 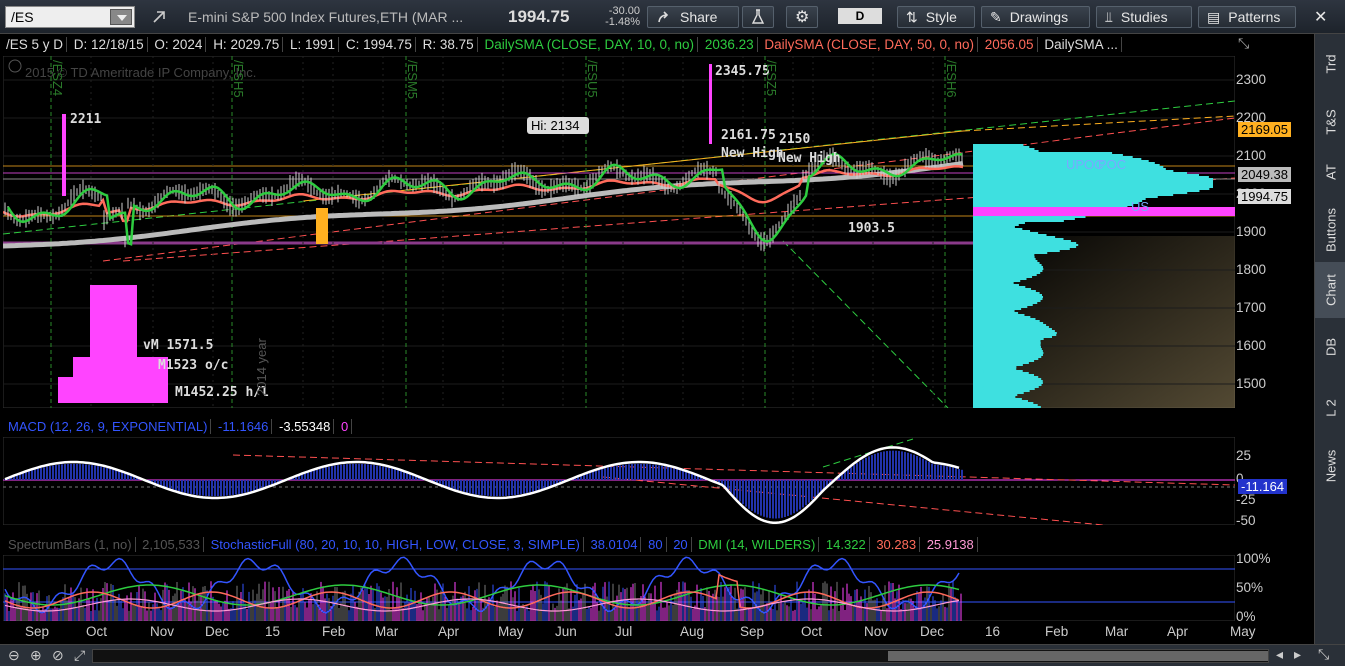 I want to click on macd-tick: 25, so click(x=1244, y=455).